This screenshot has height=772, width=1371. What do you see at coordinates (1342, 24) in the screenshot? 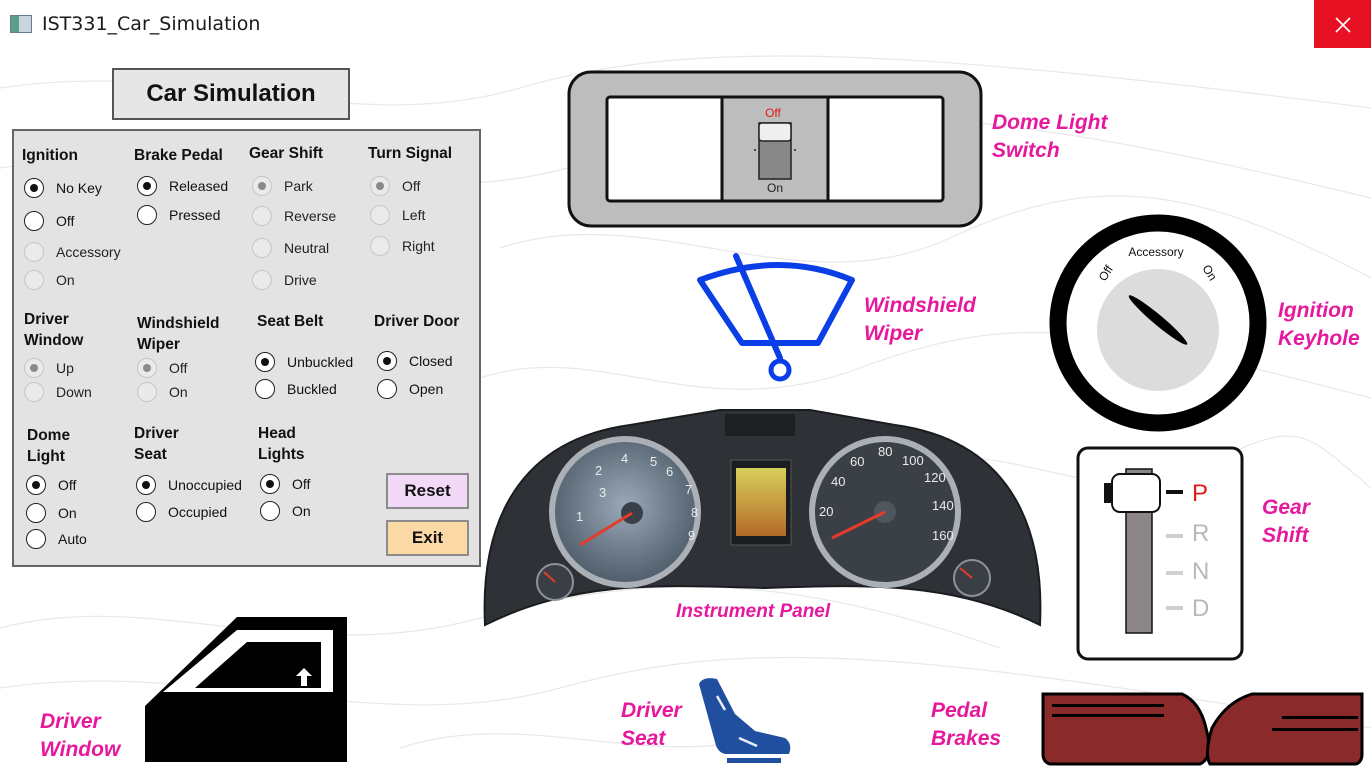
I see `close-button` at bounding box center [1342, 24].